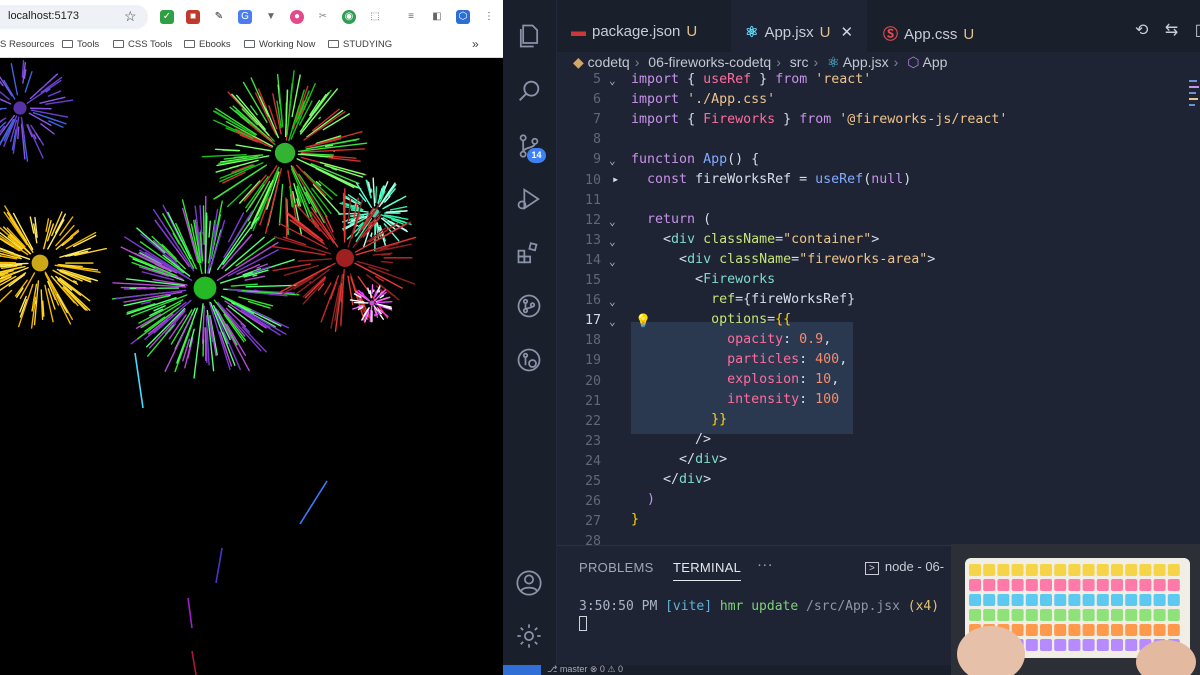 This screenshot has width=1200, height=675. What do you see at coordinates (592, 280) in the screenshot?
I see `line-number: 15` at bounding box center [592, 280].